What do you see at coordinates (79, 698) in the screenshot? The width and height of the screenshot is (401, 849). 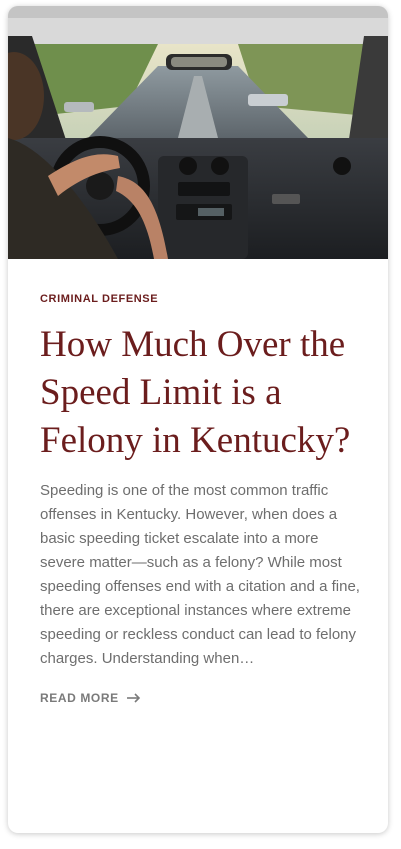 I see `read-more-label: READ MORE` at bounding box center [79, 698].